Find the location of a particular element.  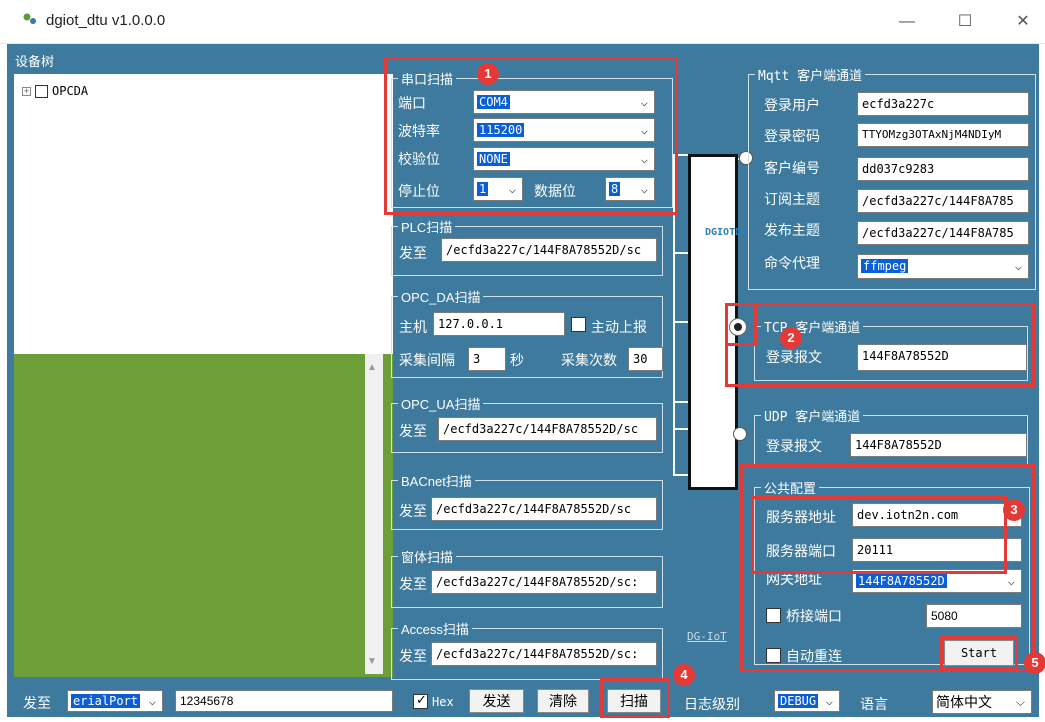

expand-icon: + is located at coordinates (26, 91).